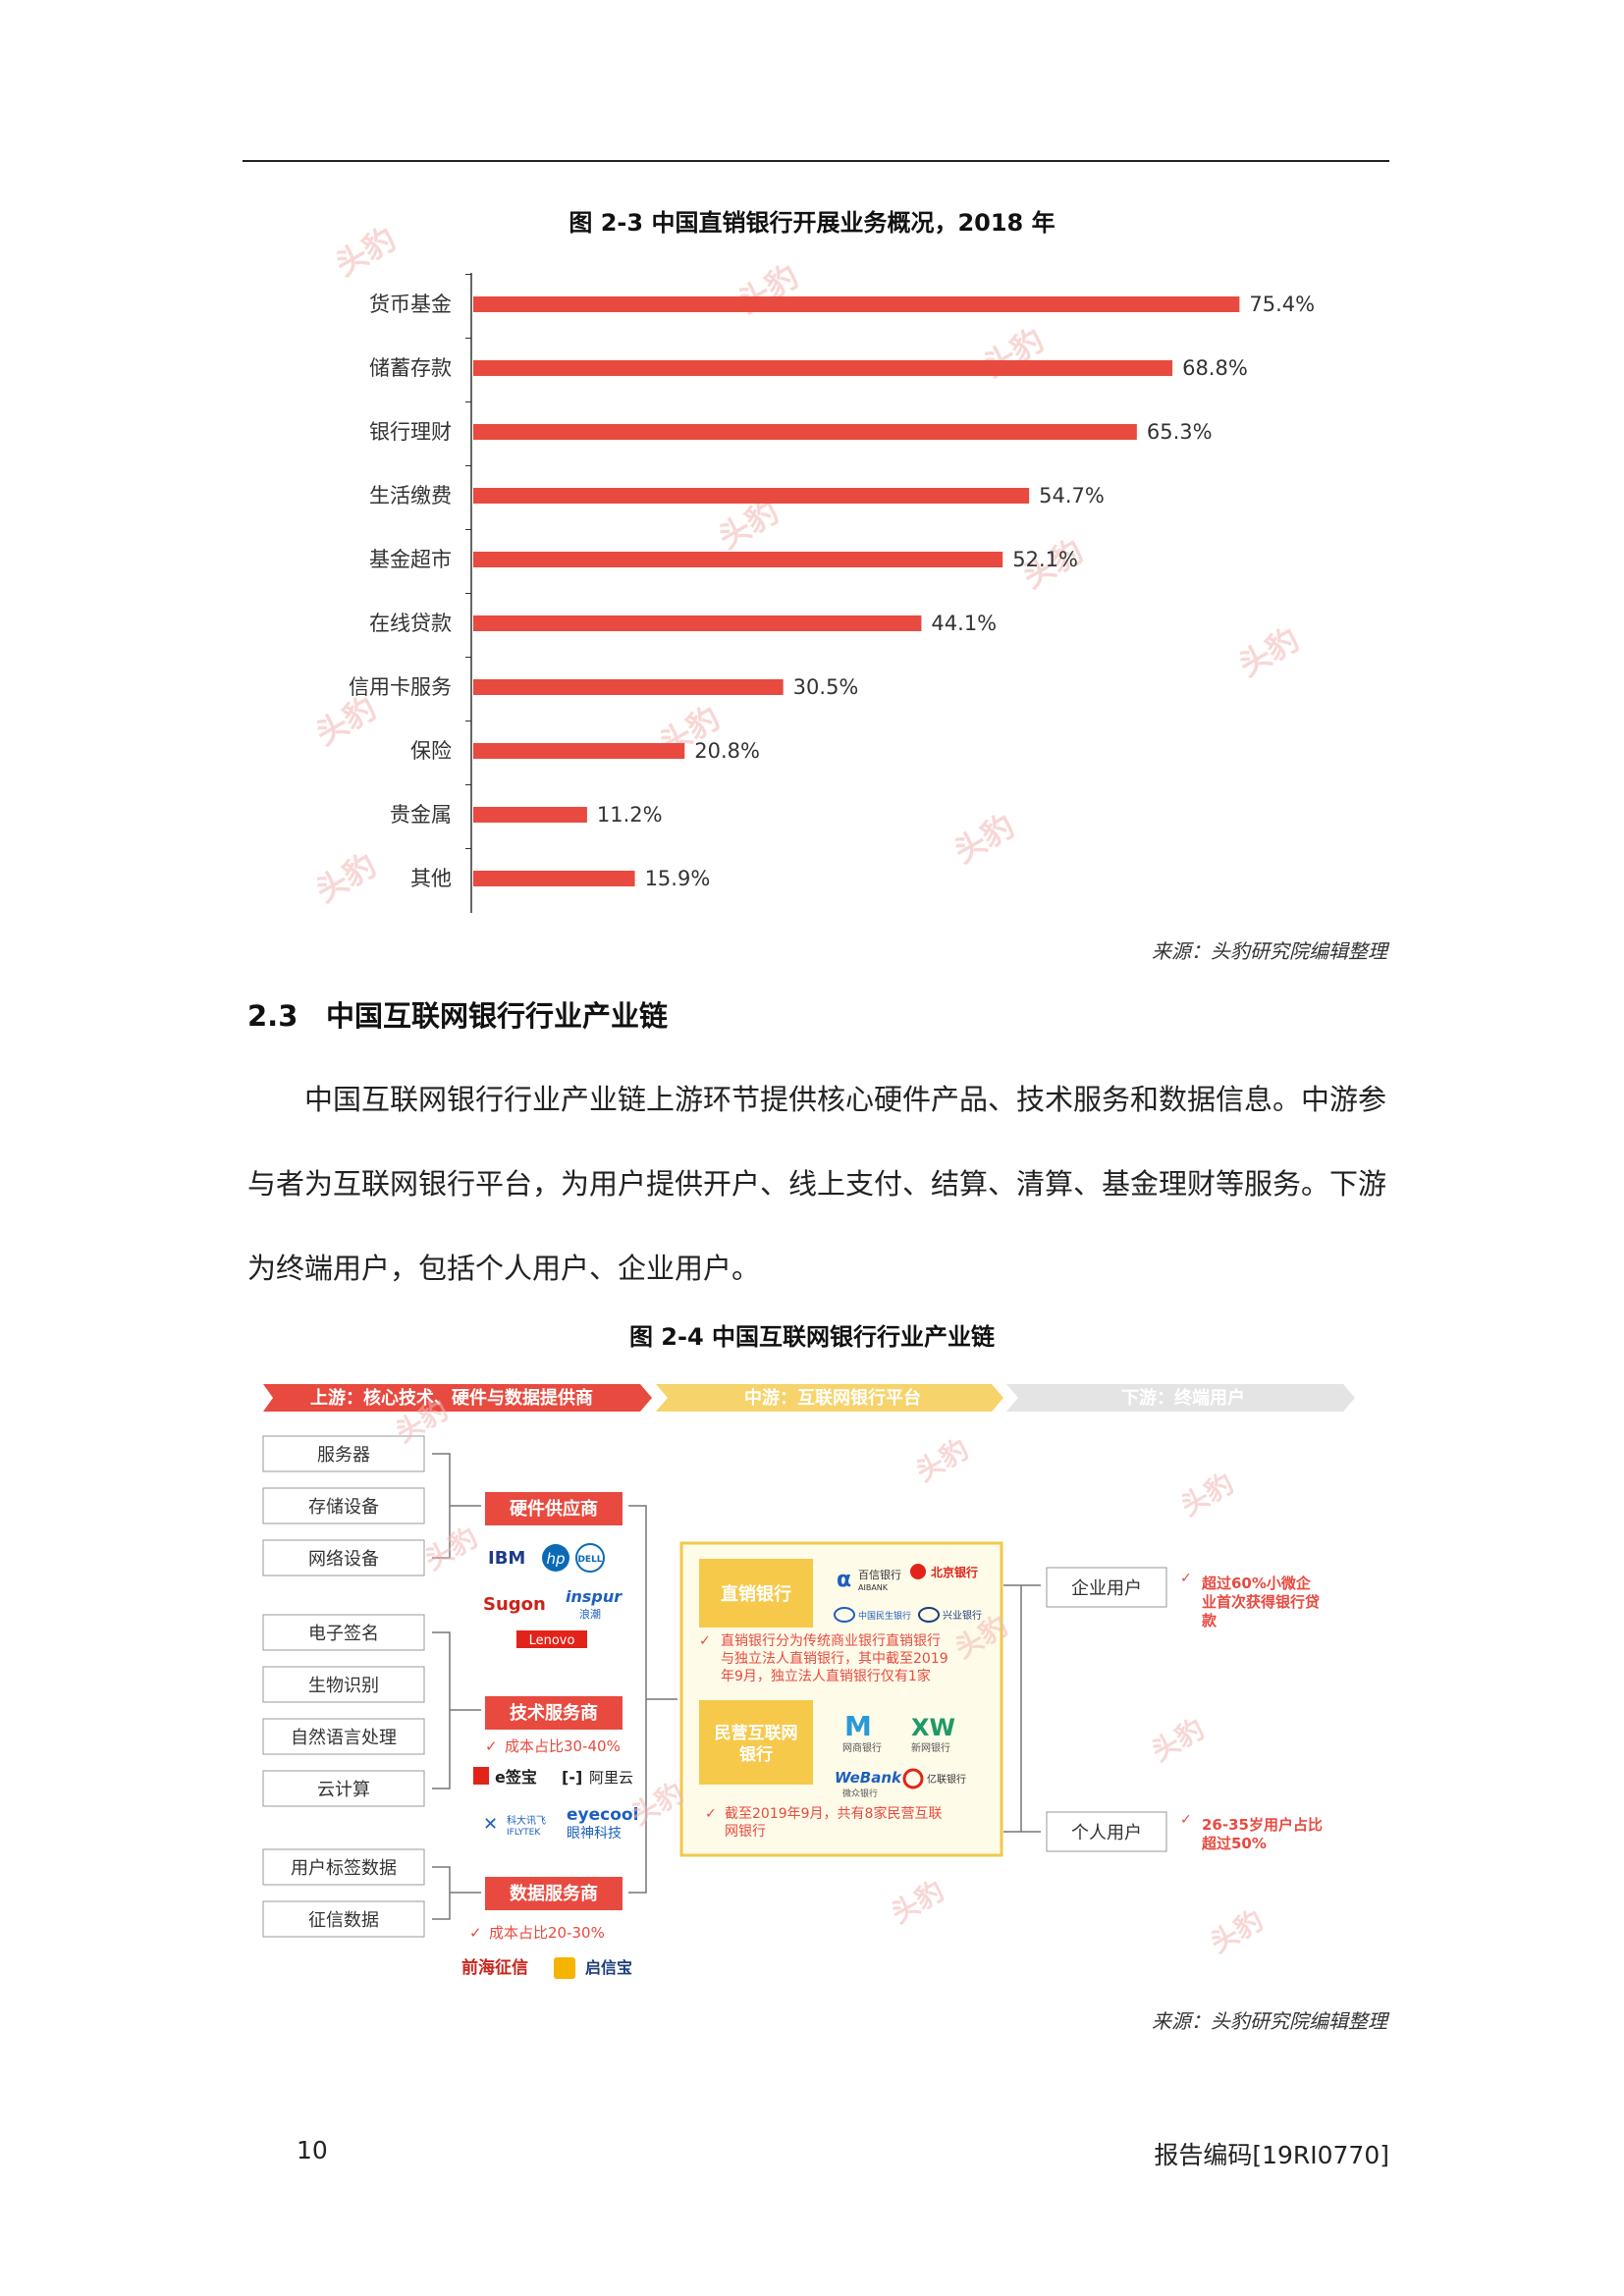 The width and height of the screenshot is (1624, 2296). What do you see at coordinates (590, 1614) in the screenshot?
I see `inspur-cn-logo: 浪潮` at bounding box center [590, 1614].